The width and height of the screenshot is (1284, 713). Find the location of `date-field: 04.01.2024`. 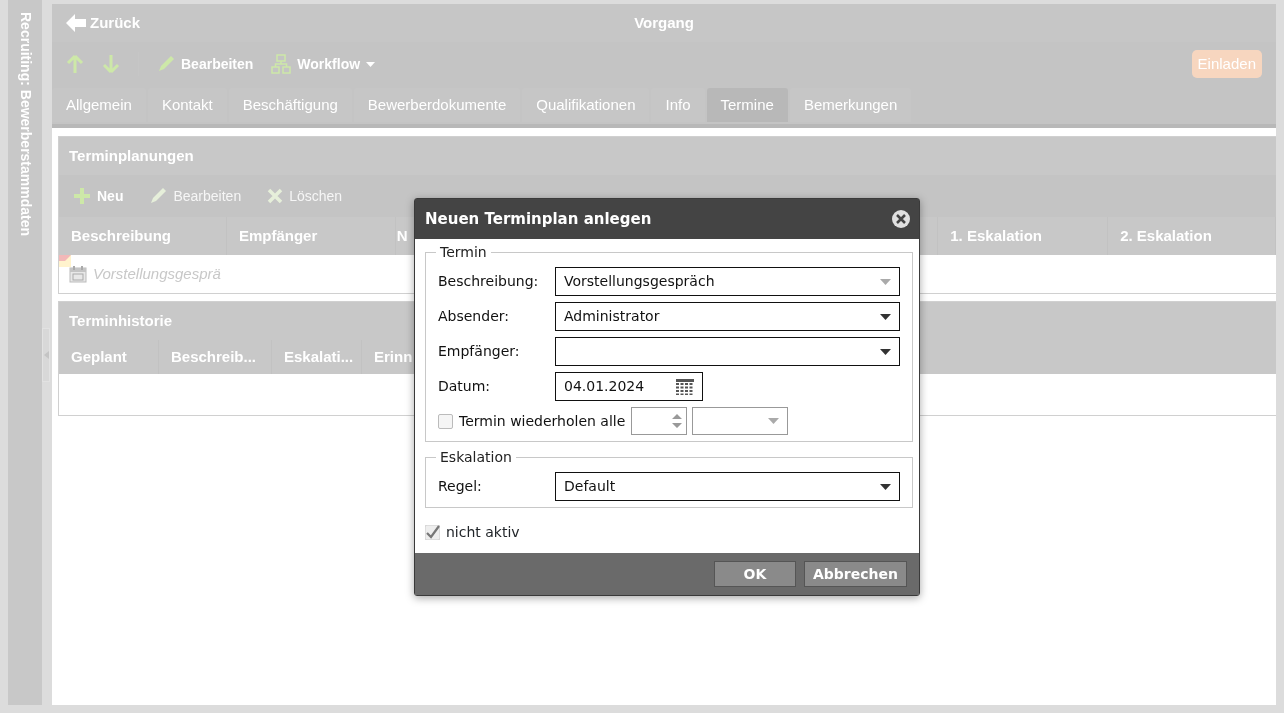

date-field: 04.01.2024 is located at coordinates (629, 386).